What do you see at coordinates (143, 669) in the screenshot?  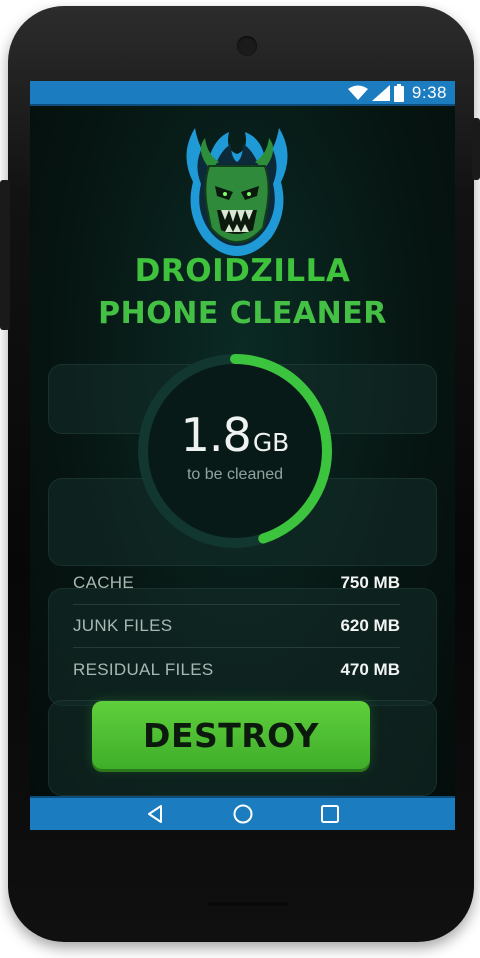 I see `breakdown-label: RESIDUAL FILES` at bounding box center [143, 669].